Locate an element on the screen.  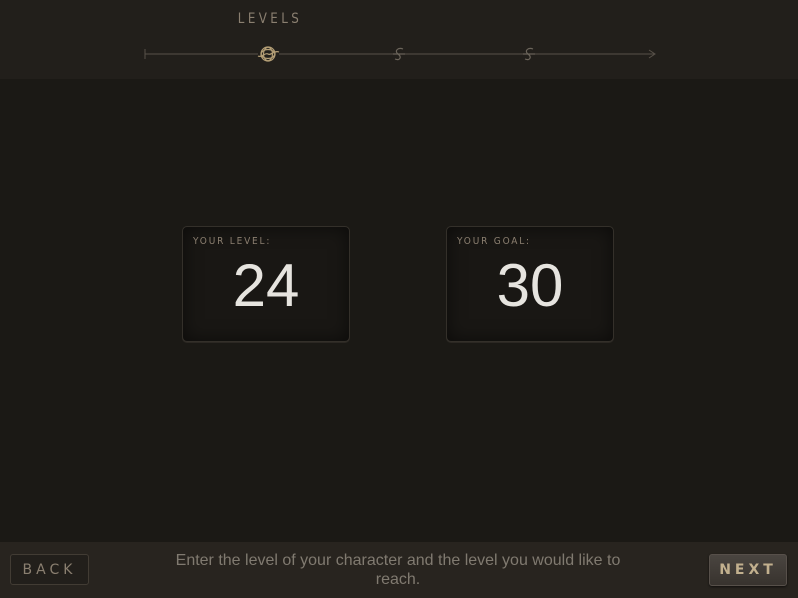
progress-header: LEVELS is located at coordinates (399, 39).